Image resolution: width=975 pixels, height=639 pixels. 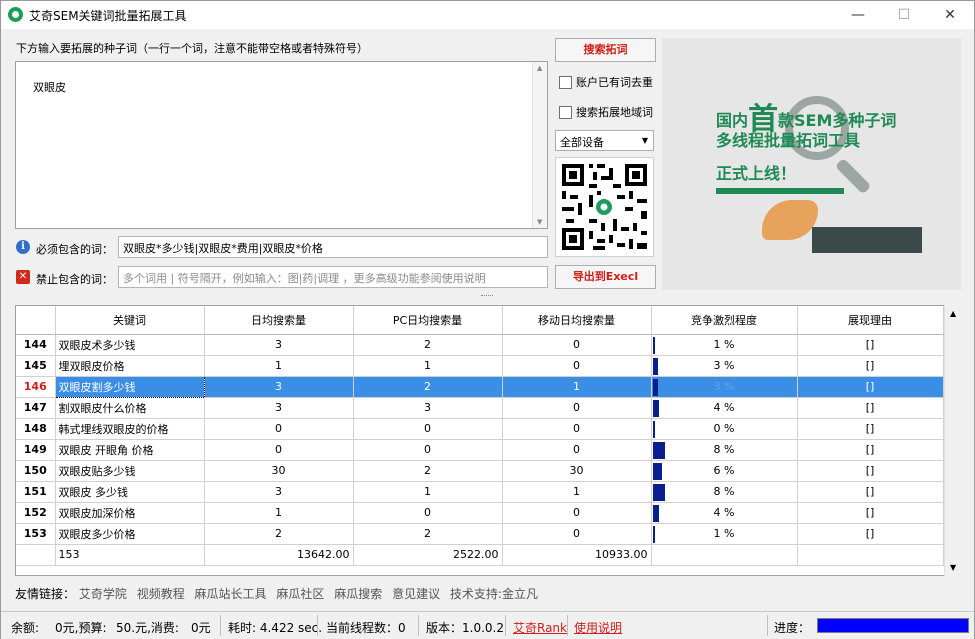 I want to click on table-row: 144 双眼皮术多少钱 3 2 0 1 % [], so click(x=480, y=345).